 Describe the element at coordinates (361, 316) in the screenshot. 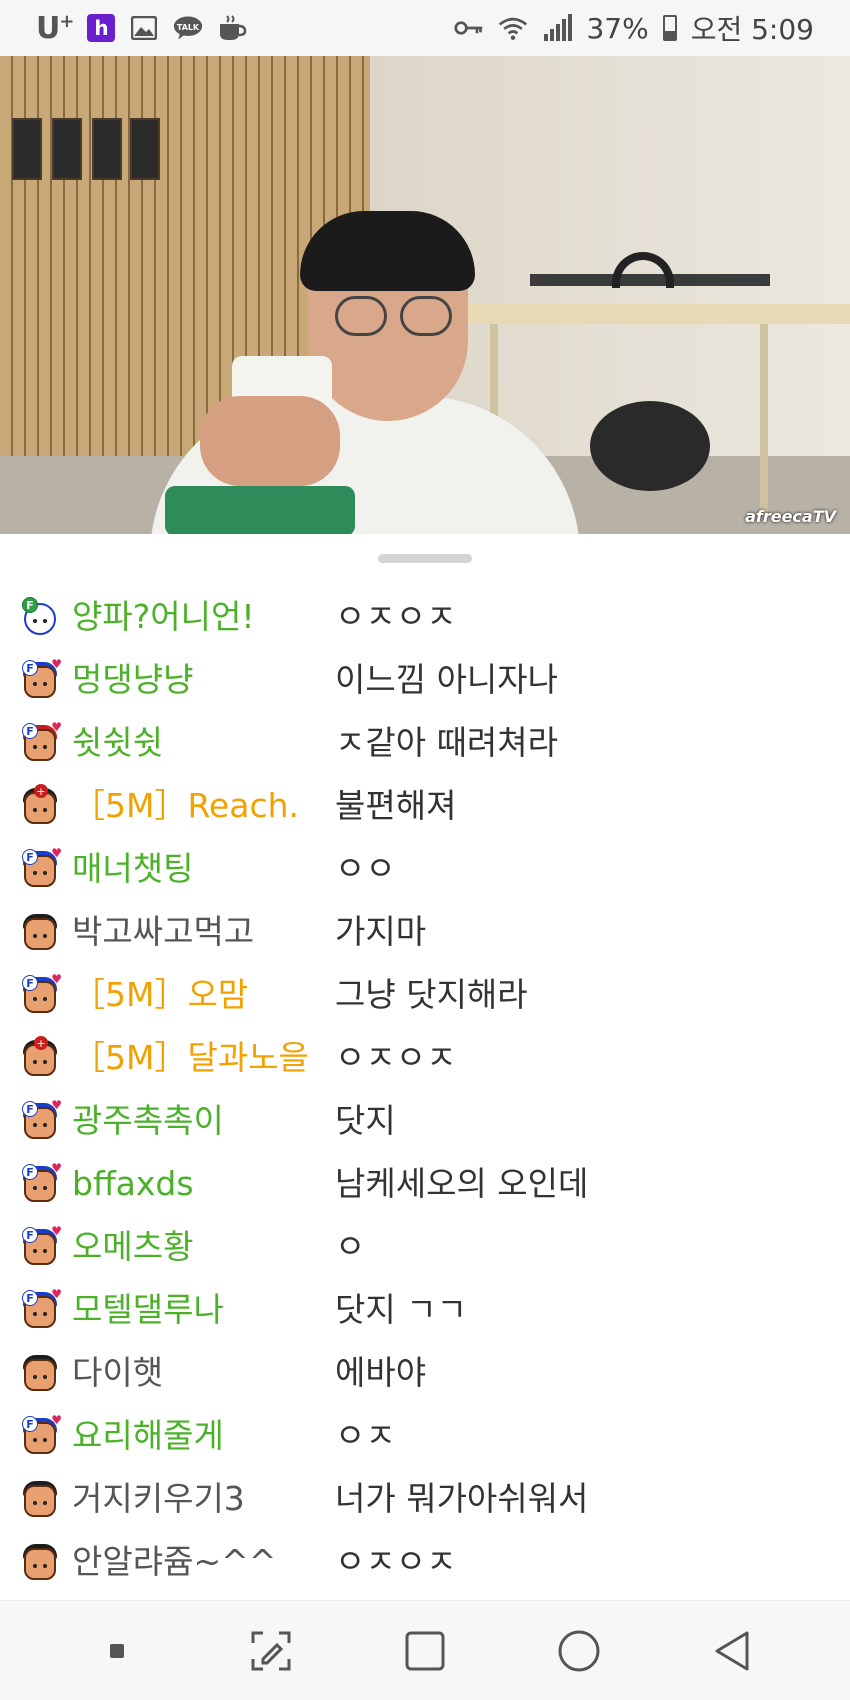

I see `video-glasses` at that location.